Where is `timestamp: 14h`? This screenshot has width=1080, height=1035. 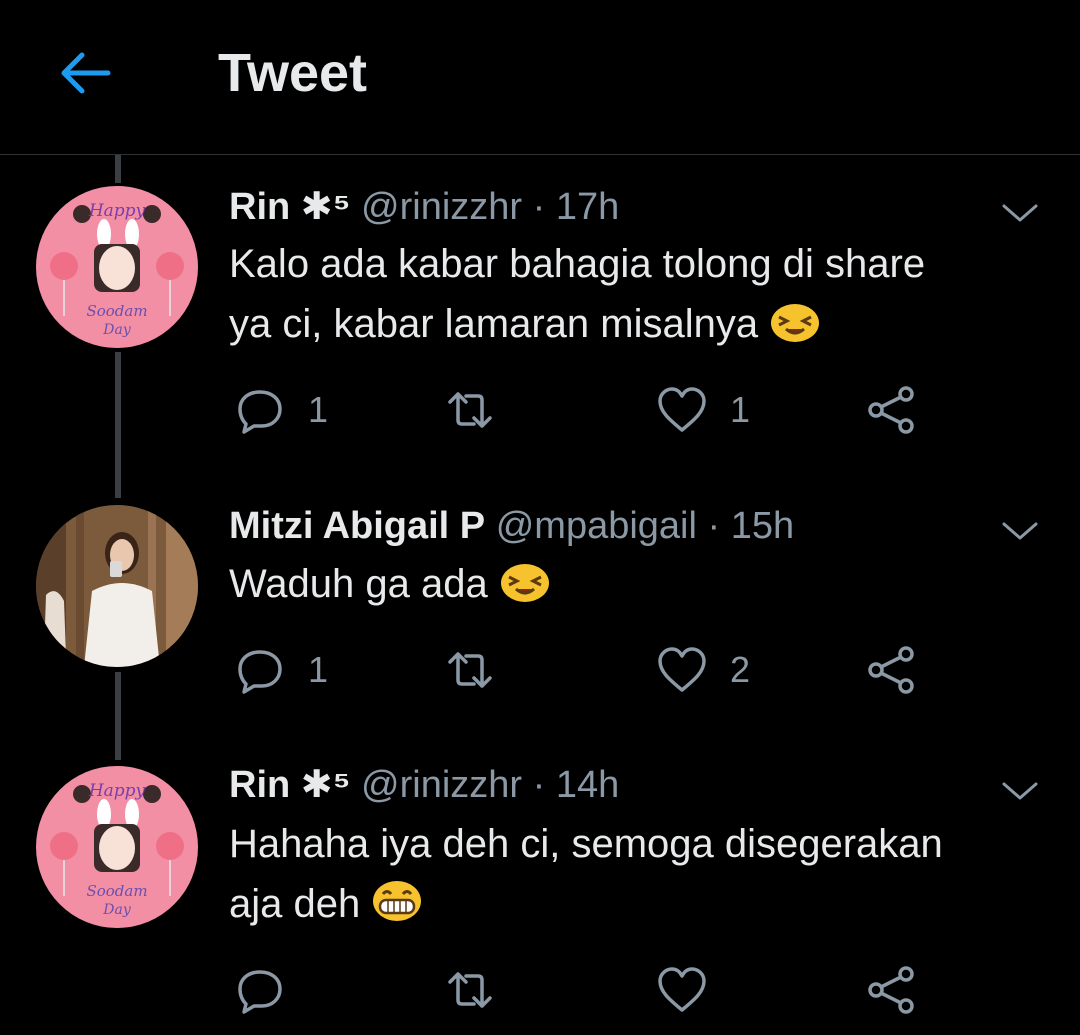 timestamp: 14h is located at coordinates (587, 785).